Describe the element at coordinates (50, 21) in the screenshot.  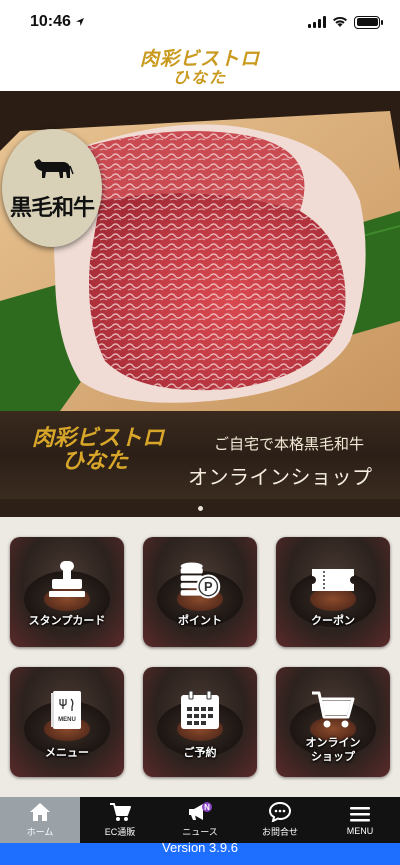
I see `clock-text: 10:46` at that location.